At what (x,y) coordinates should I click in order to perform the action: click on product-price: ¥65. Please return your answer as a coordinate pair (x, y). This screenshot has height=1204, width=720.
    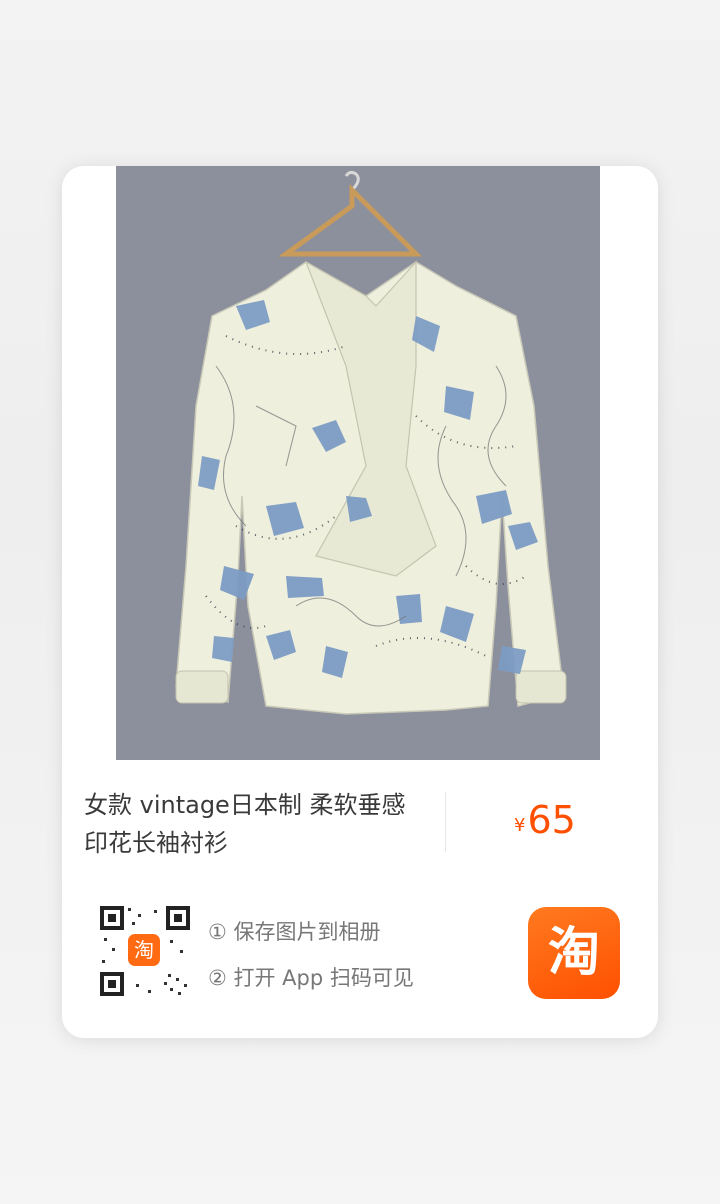
    Looking at the image, I should click on (545, 820).